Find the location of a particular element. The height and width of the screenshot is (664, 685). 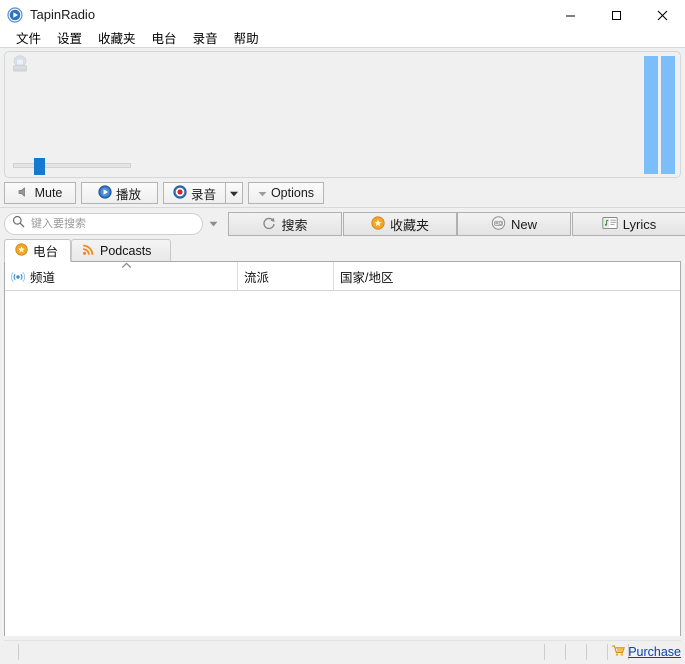

tab-stations: 电台 is located at coordinates (37, 250).